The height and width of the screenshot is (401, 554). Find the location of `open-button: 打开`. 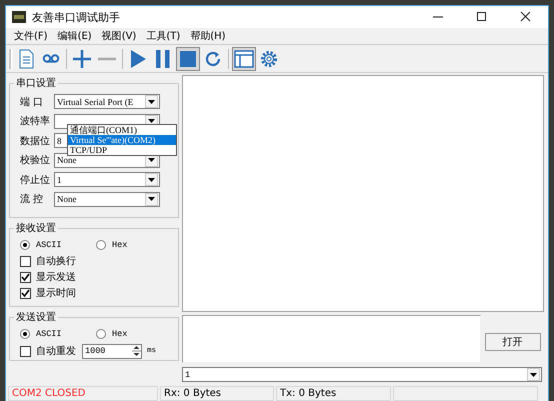

open-button: 打开 is located at coordinates (512, 342).